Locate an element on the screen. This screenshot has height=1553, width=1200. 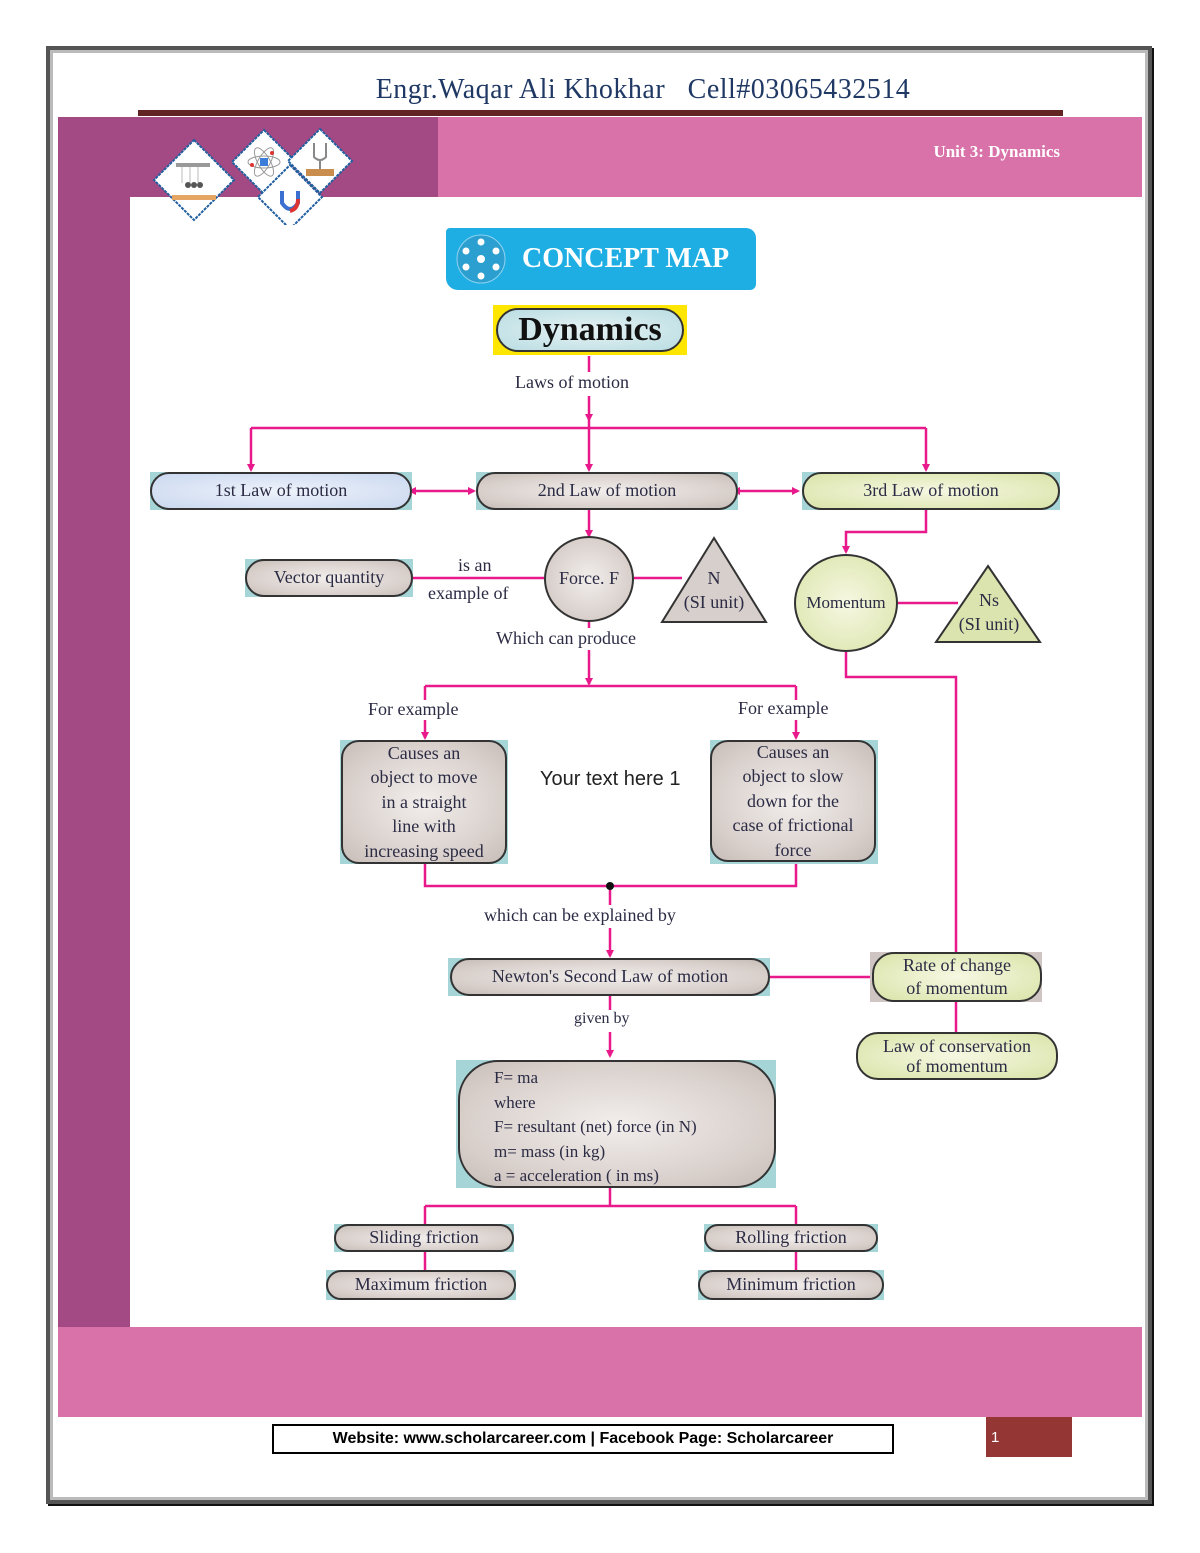
concept-map-banner: CONCEPT MAP is located at coordinates (601, 259).